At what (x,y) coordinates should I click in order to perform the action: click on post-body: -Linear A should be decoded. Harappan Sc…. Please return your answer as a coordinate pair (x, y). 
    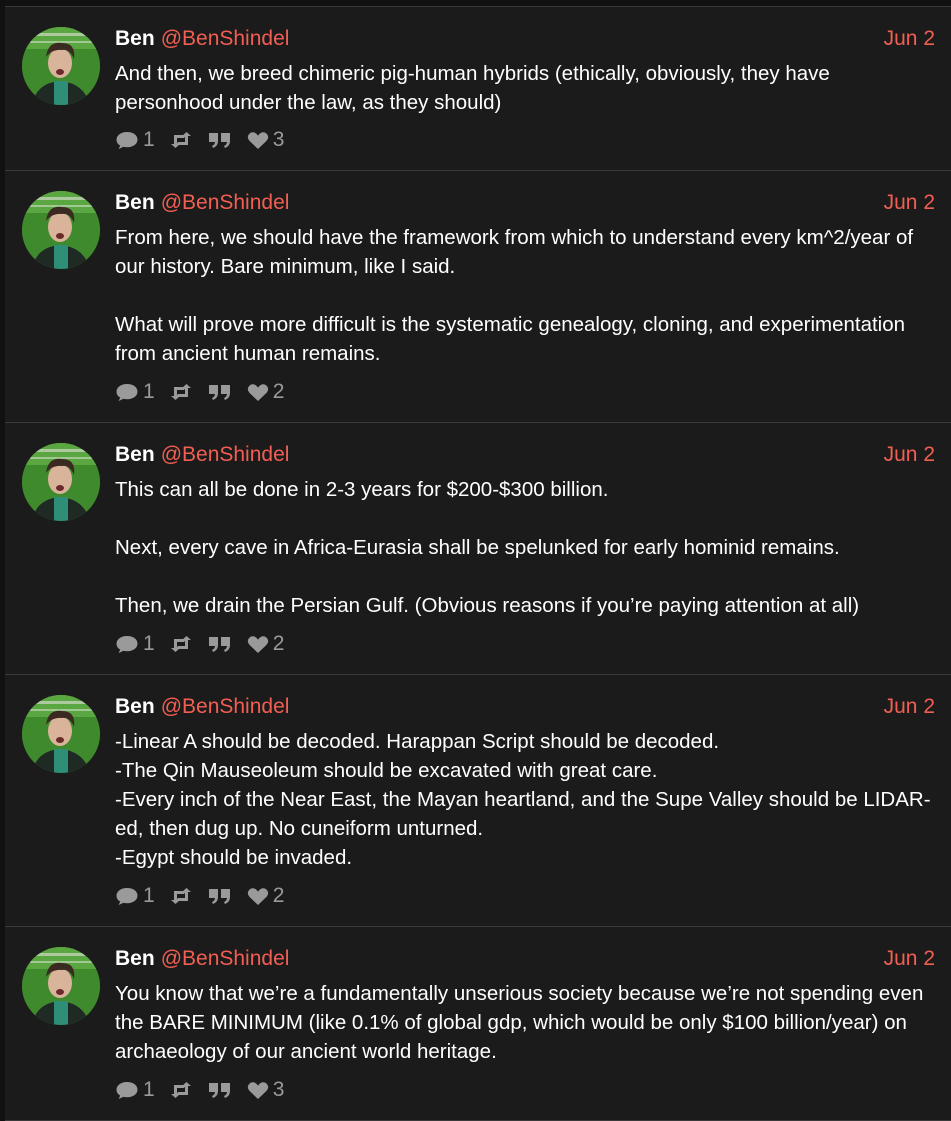
    Looking at the image, I should click on (528, 799).